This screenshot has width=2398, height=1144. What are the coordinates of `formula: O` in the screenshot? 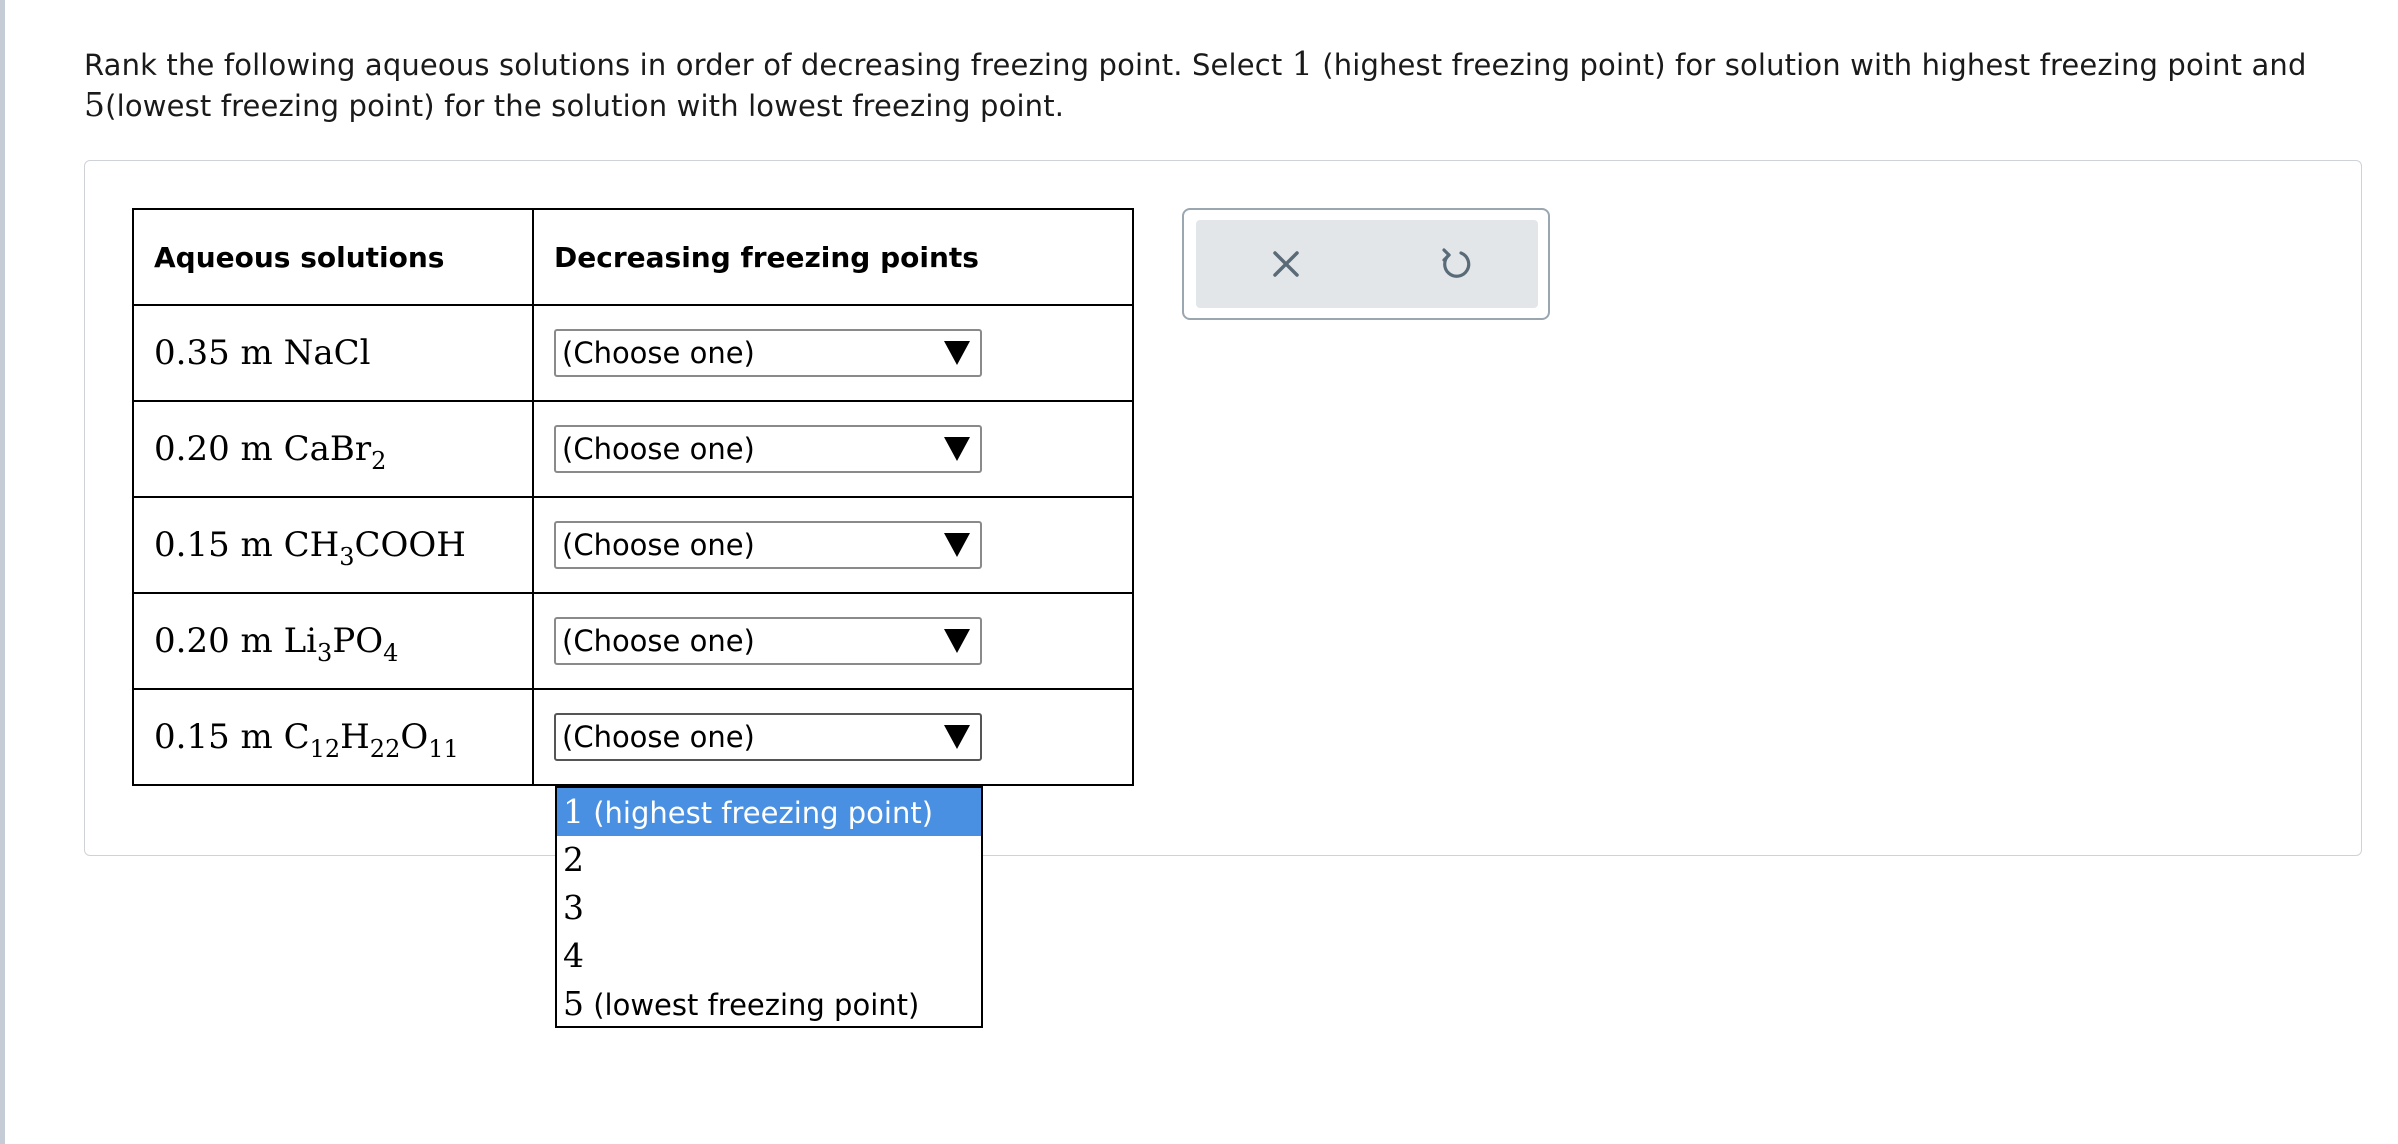 It's located at (414, 737).